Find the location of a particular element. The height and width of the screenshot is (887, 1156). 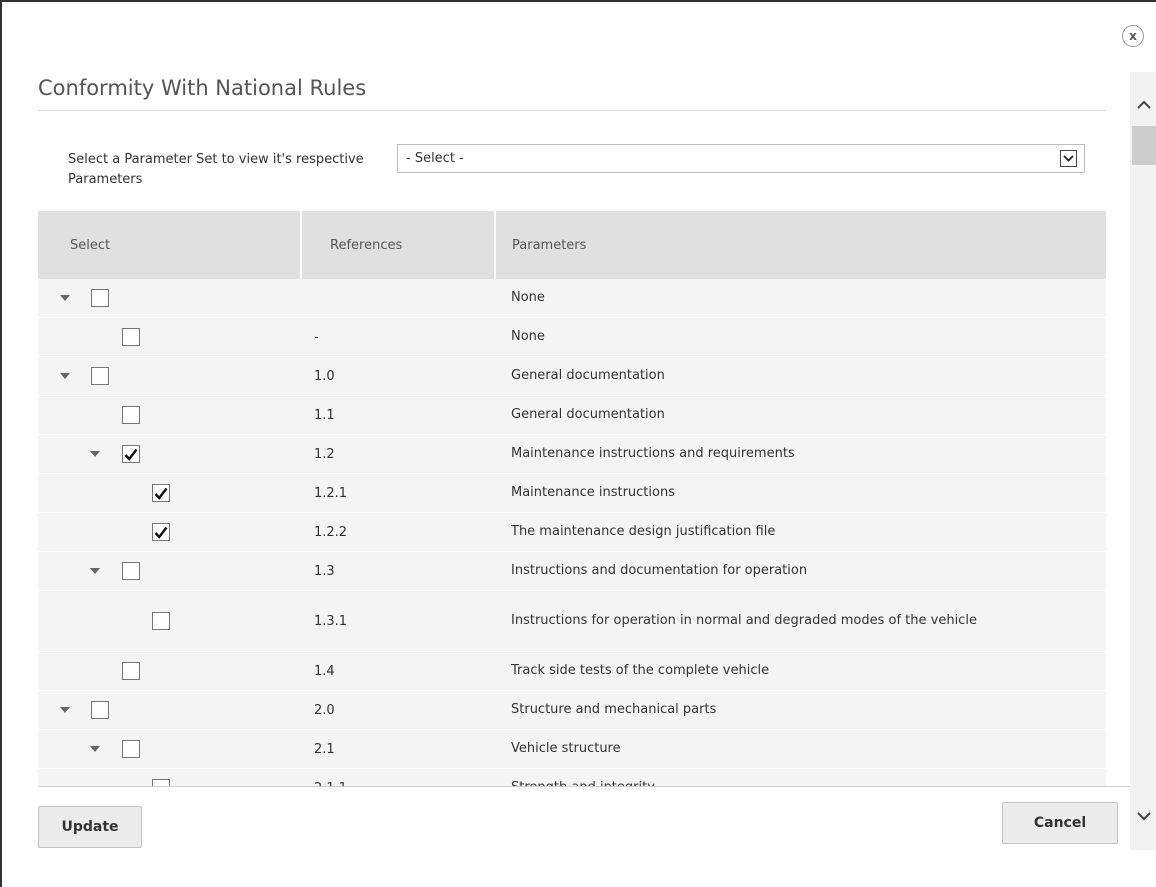

table-row: 2.0 Structure and mechanical parts is located at coordinates (572, 710).